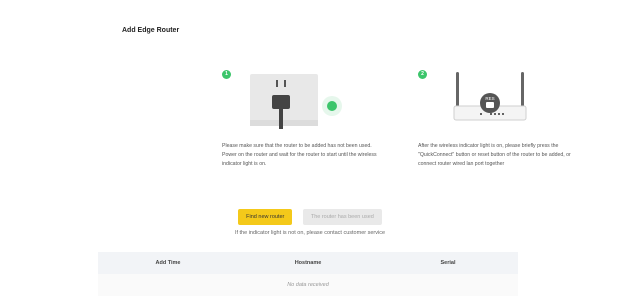  What do you see at coordinates (332, 106) in the screenshot?
I see `indicator-light-icon` at bounding box center [332, 106].